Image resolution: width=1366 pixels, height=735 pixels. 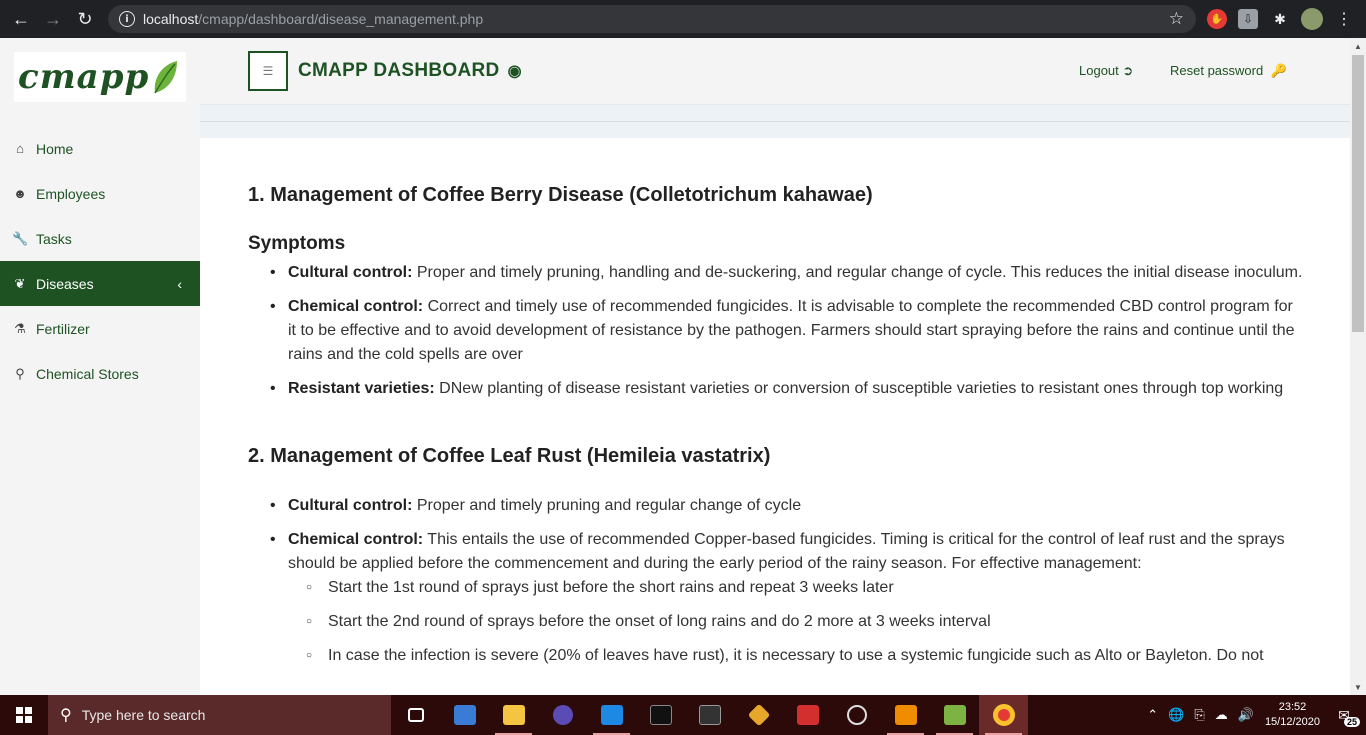 What do you see at coordinates (20, 193) in the screenshot?
I see `user-icon: ☻` at bounding box center [20, 193].